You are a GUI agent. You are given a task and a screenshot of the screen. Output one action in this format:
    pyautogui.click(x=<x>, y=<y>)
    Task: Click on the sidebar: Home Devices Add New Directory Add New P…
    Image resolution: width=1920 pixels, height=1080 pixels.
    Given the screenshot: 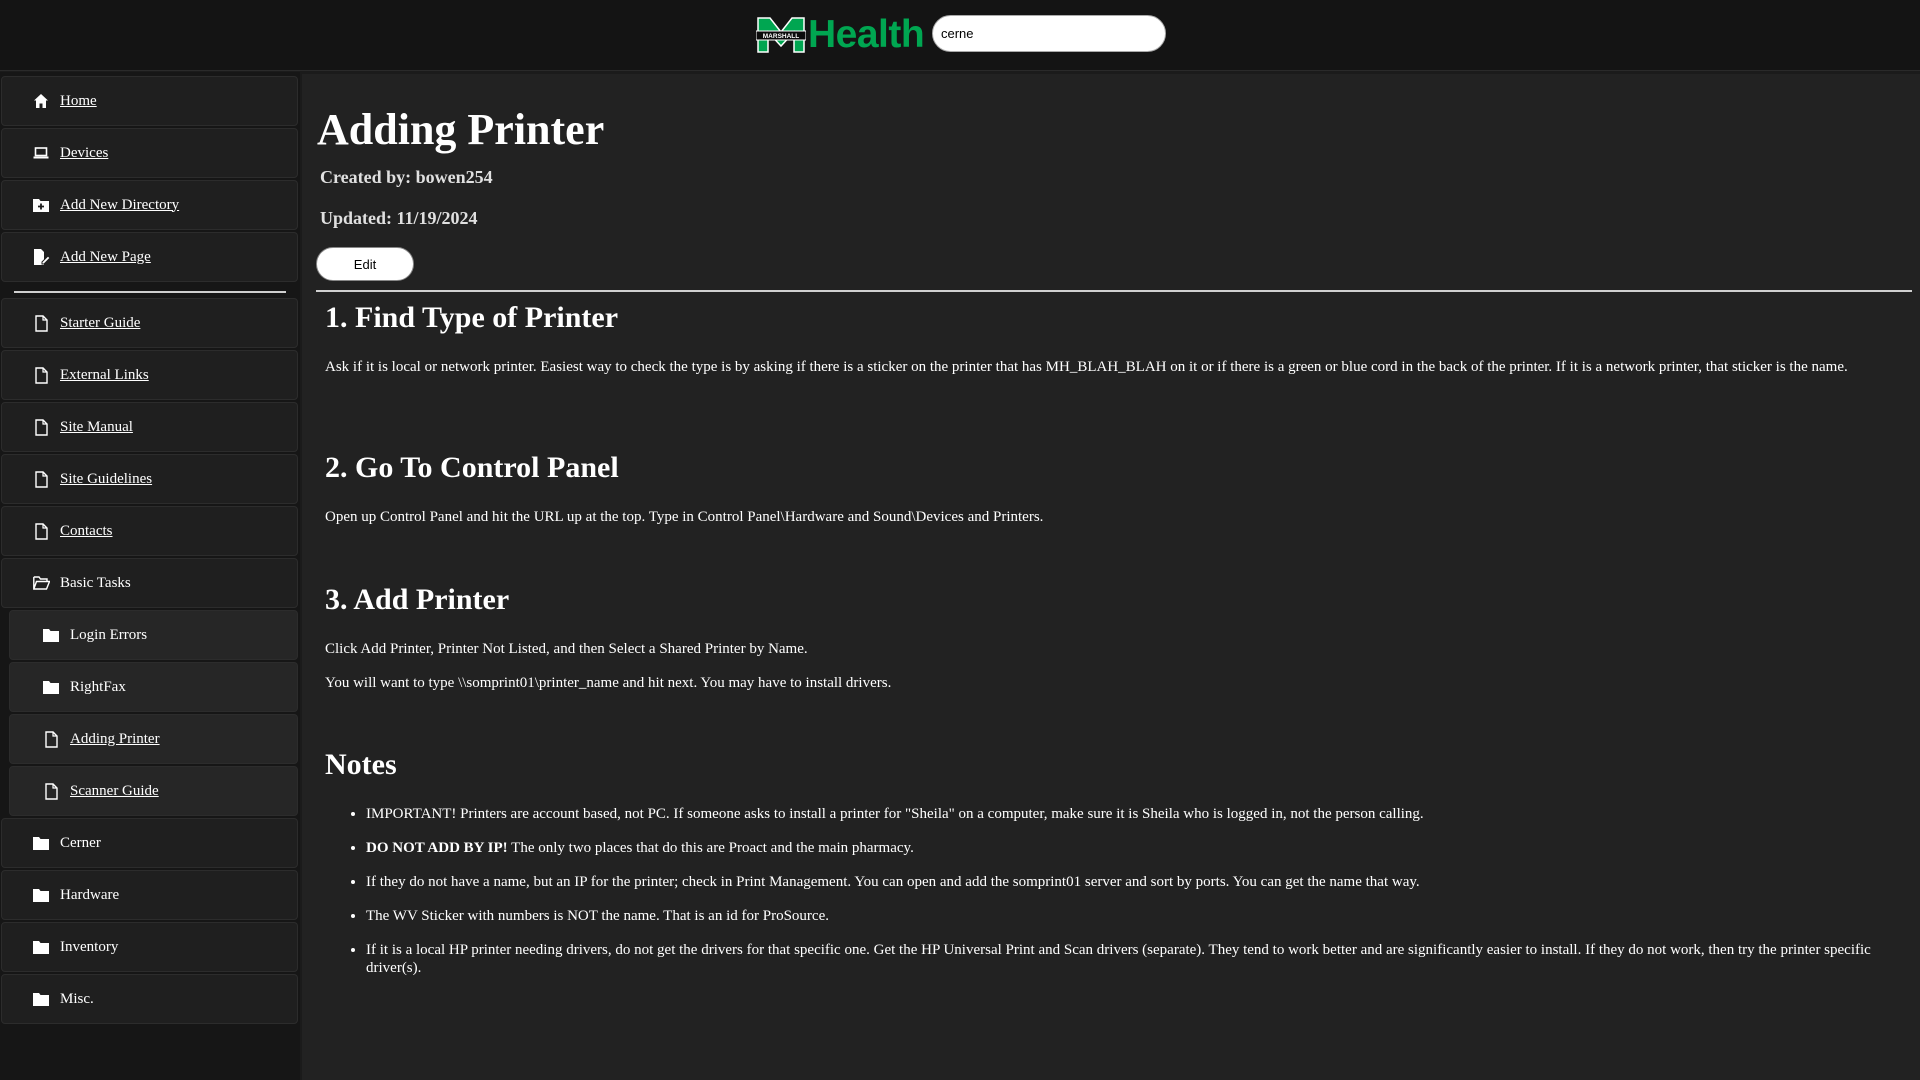 What is the action you would take?
    pyautogui.click(x=150, y=576)
    